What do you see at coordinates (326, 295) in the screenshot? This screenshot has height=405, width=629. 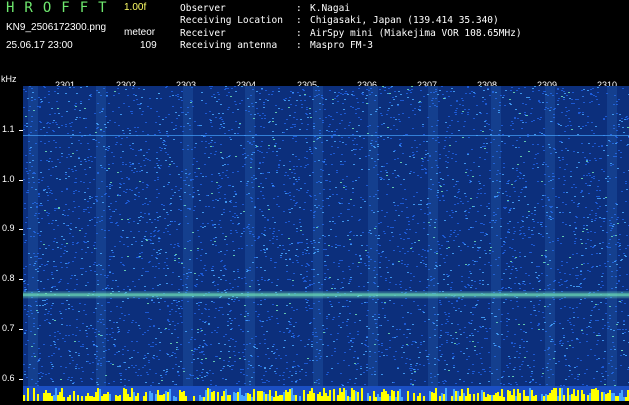 I see `carrier-line` at bounding box center [326, 295].